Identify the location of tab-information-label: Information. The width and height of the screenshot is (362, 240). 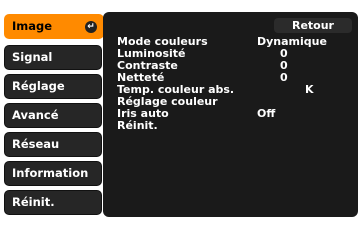
(50, 173).